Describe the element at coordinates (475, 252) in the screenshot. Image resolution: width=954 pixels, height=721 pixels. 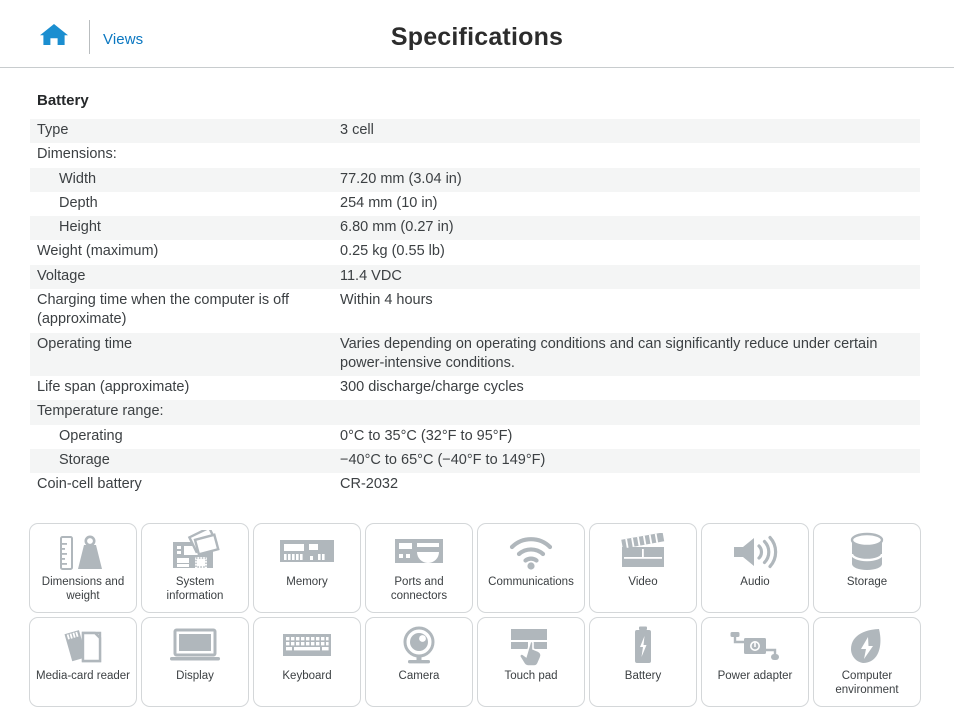
I see `table-row: Weight (maximum) 0.25 kg (0.55 lb)` at that location.